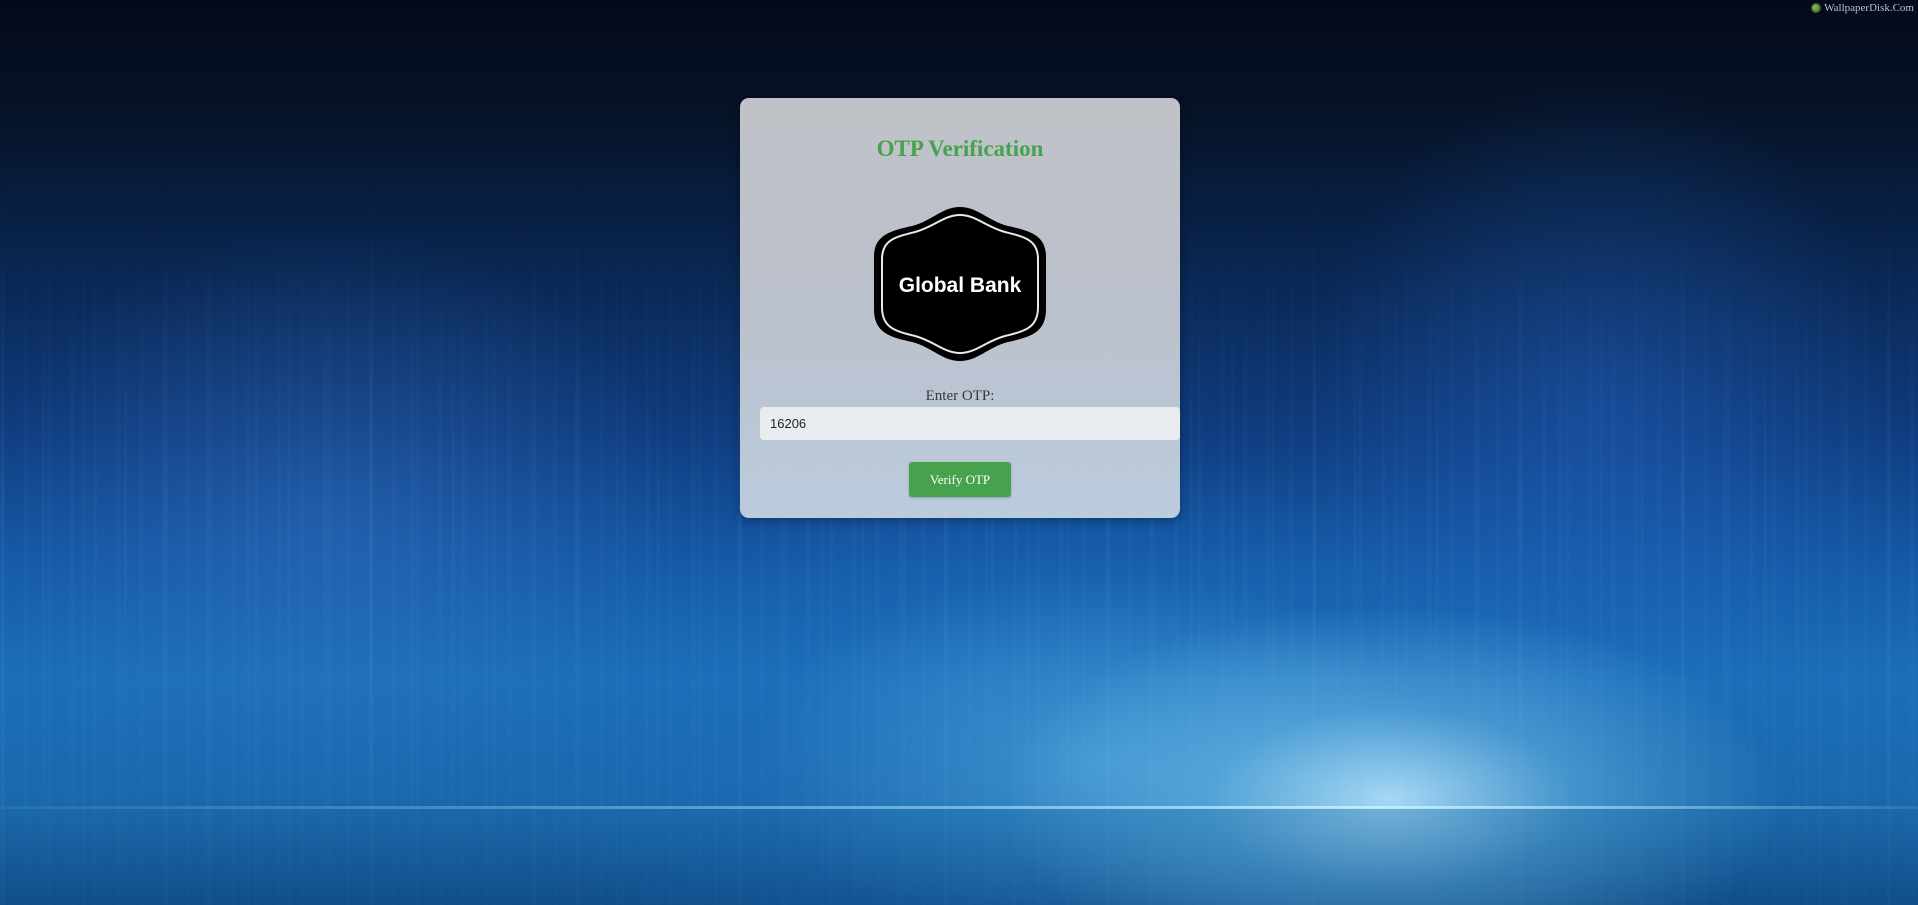 Image resolution: width=1918 pixels, height=905 pixels. Describe the element at coordinates (960, 148) in the screenshot. I see `page-title: OTP Verification` at that location.